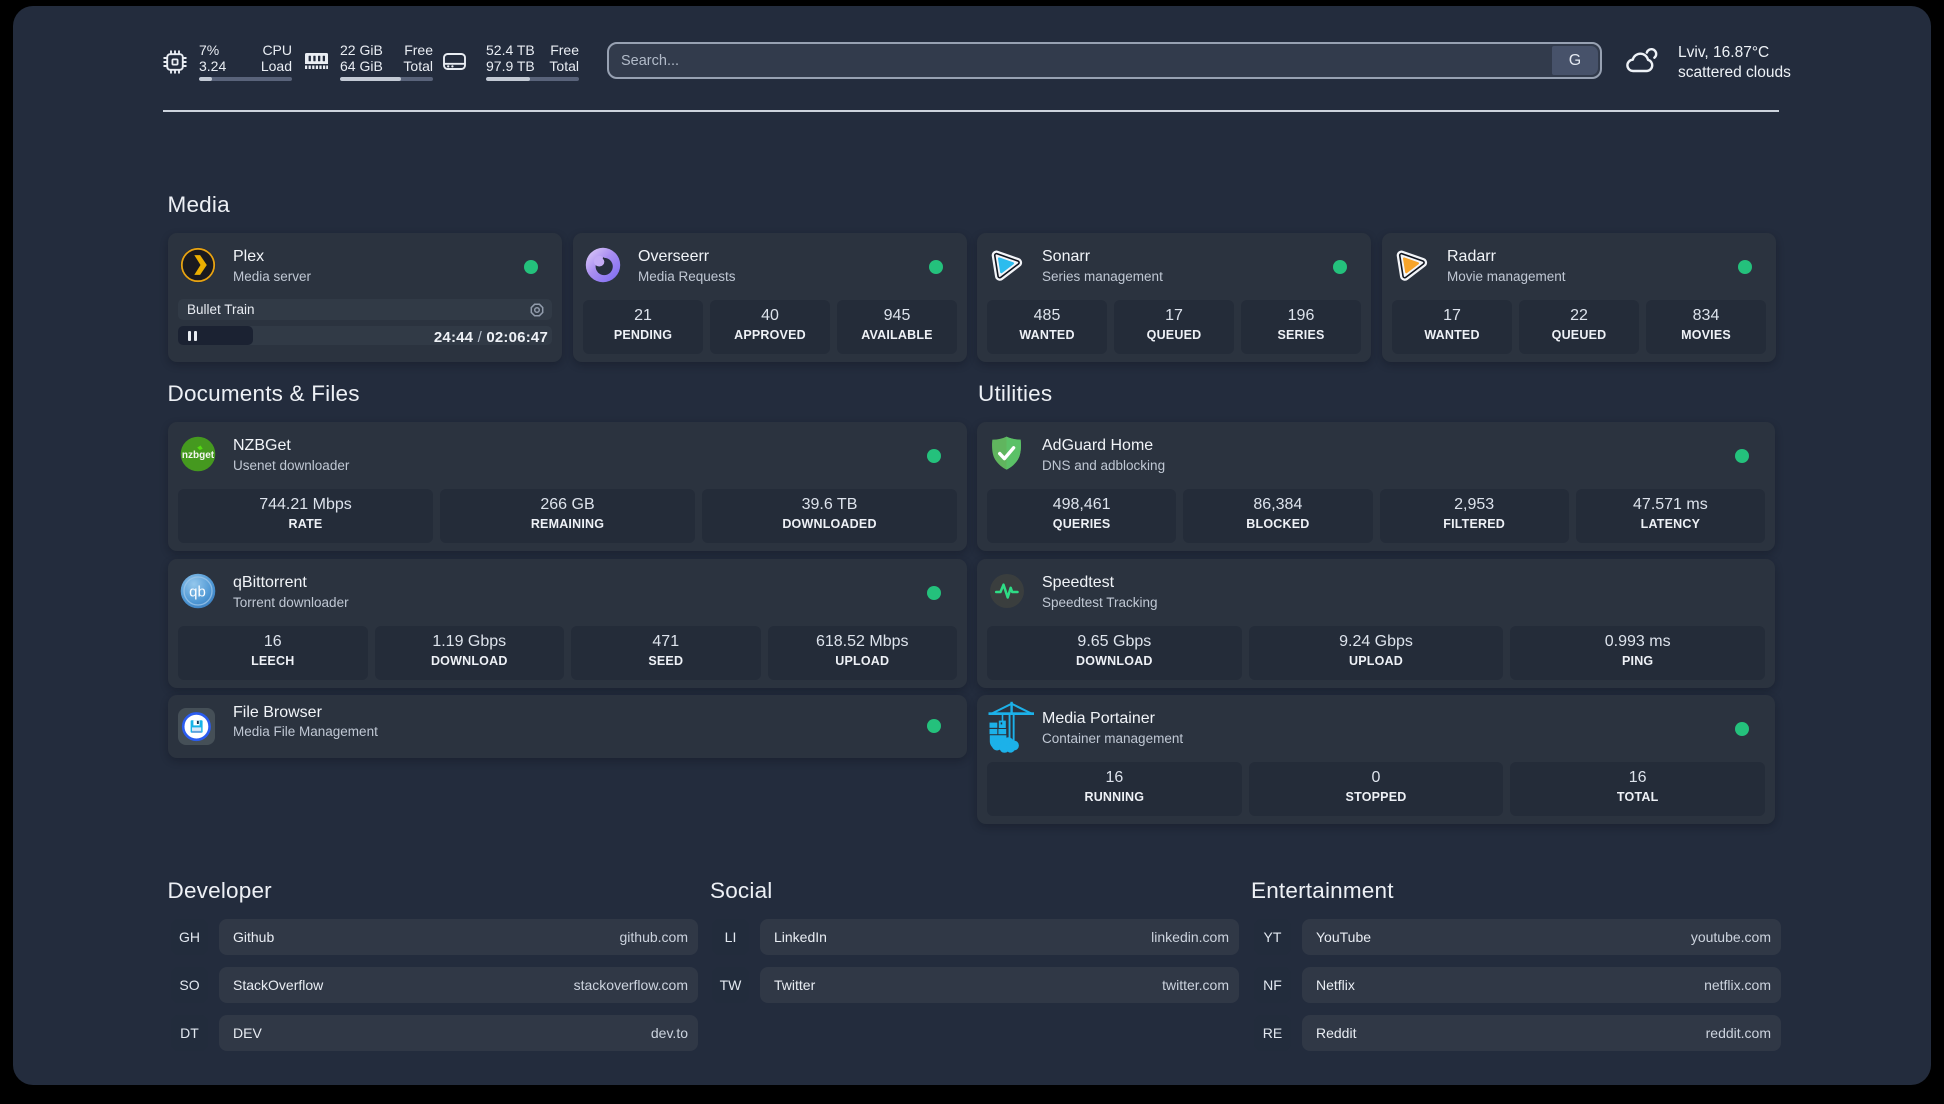 The height and width of the screenshot is (1104, 1944). I want to click on svg-text: qb, so click(197, 591).